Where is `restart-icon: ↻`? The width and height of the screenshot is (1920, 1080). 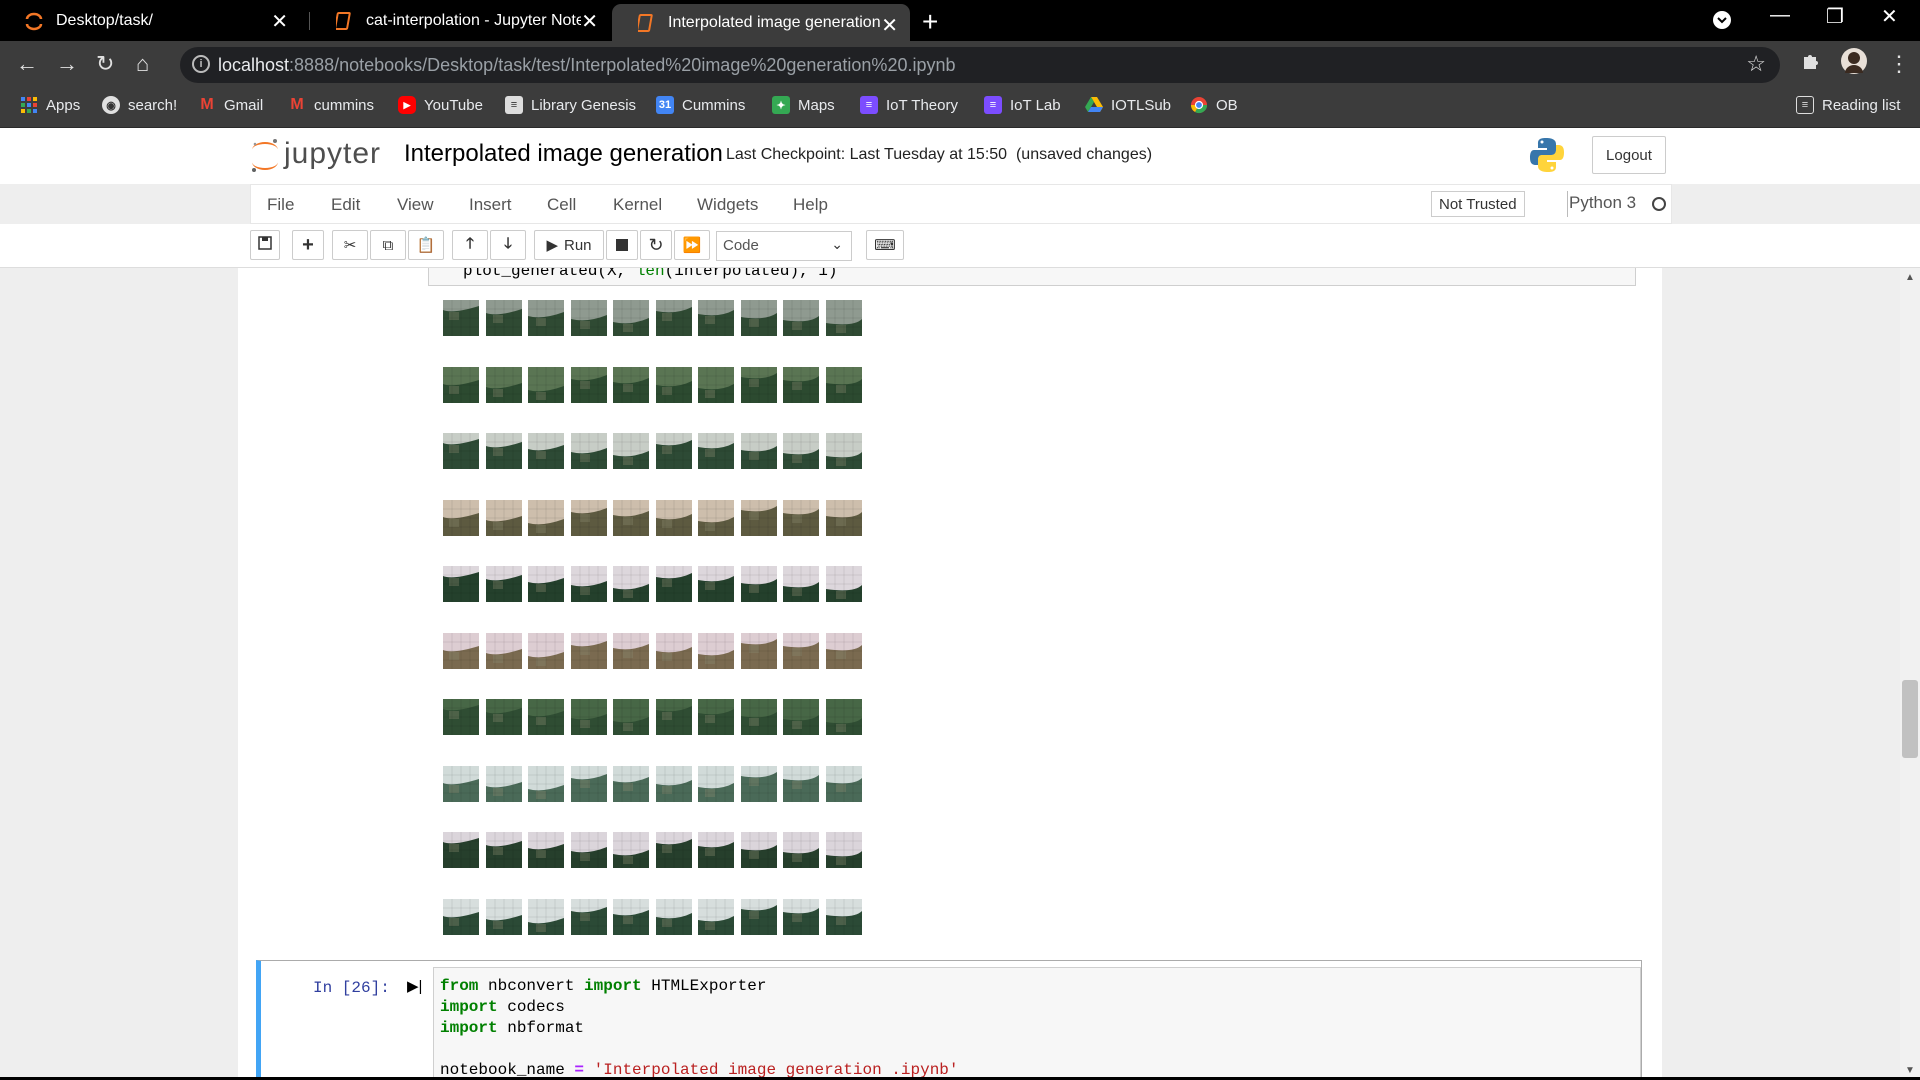 restart-icon: ↻ is located at coordinates (656, 244).